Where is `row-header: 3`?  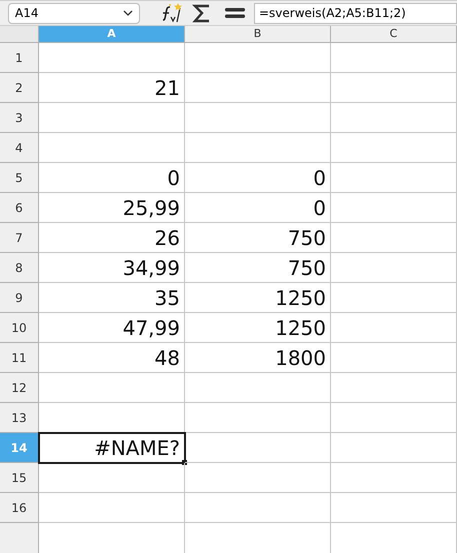
row-header: 3 is located at coordinates (19, 118).